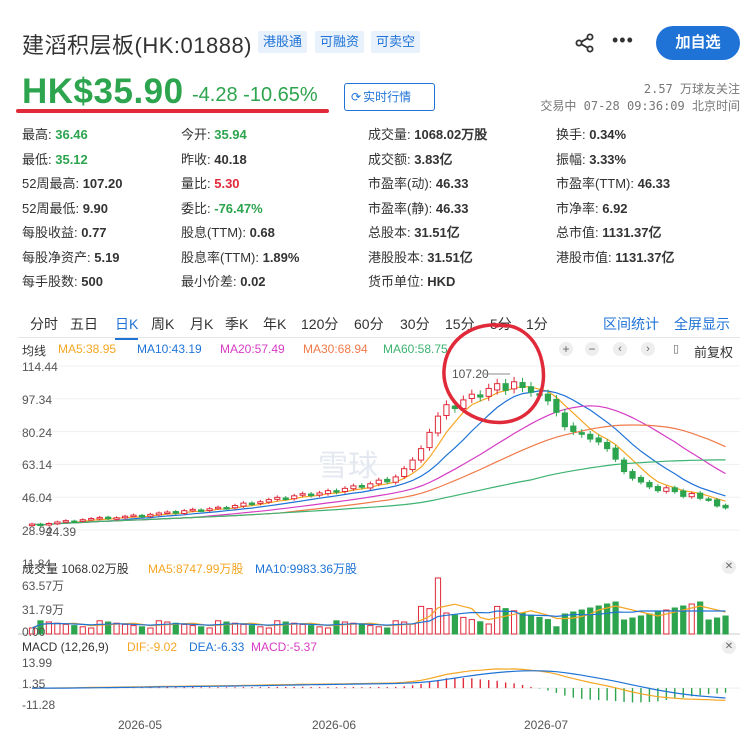 The image size is (750, 741). I want to click on more-icon: •••, so click(623, 40).